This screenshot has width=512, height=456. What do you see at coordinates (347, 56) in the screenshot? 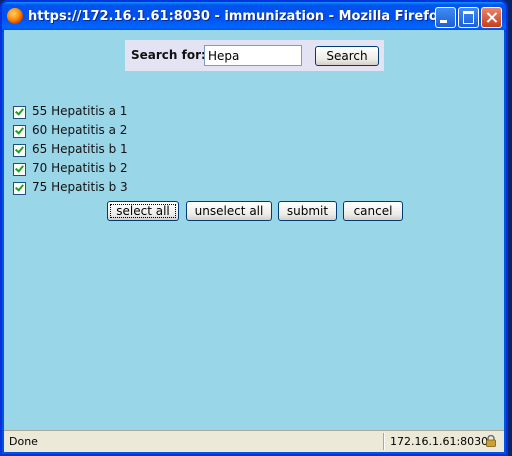
I see `search-button: Search` at bounding box center [347, 56].